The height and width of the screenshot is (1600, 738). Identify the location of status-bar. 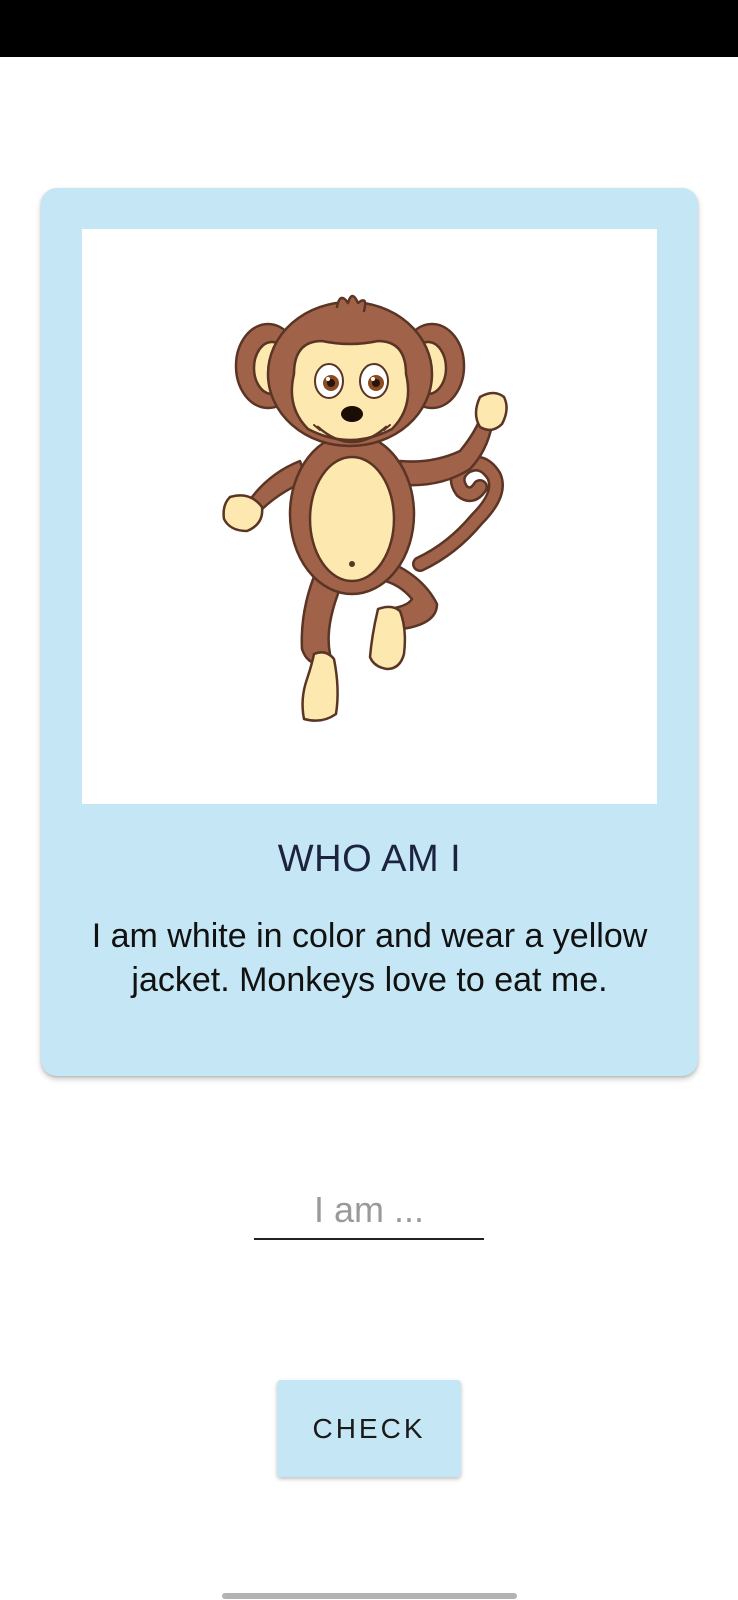
(369, 28).